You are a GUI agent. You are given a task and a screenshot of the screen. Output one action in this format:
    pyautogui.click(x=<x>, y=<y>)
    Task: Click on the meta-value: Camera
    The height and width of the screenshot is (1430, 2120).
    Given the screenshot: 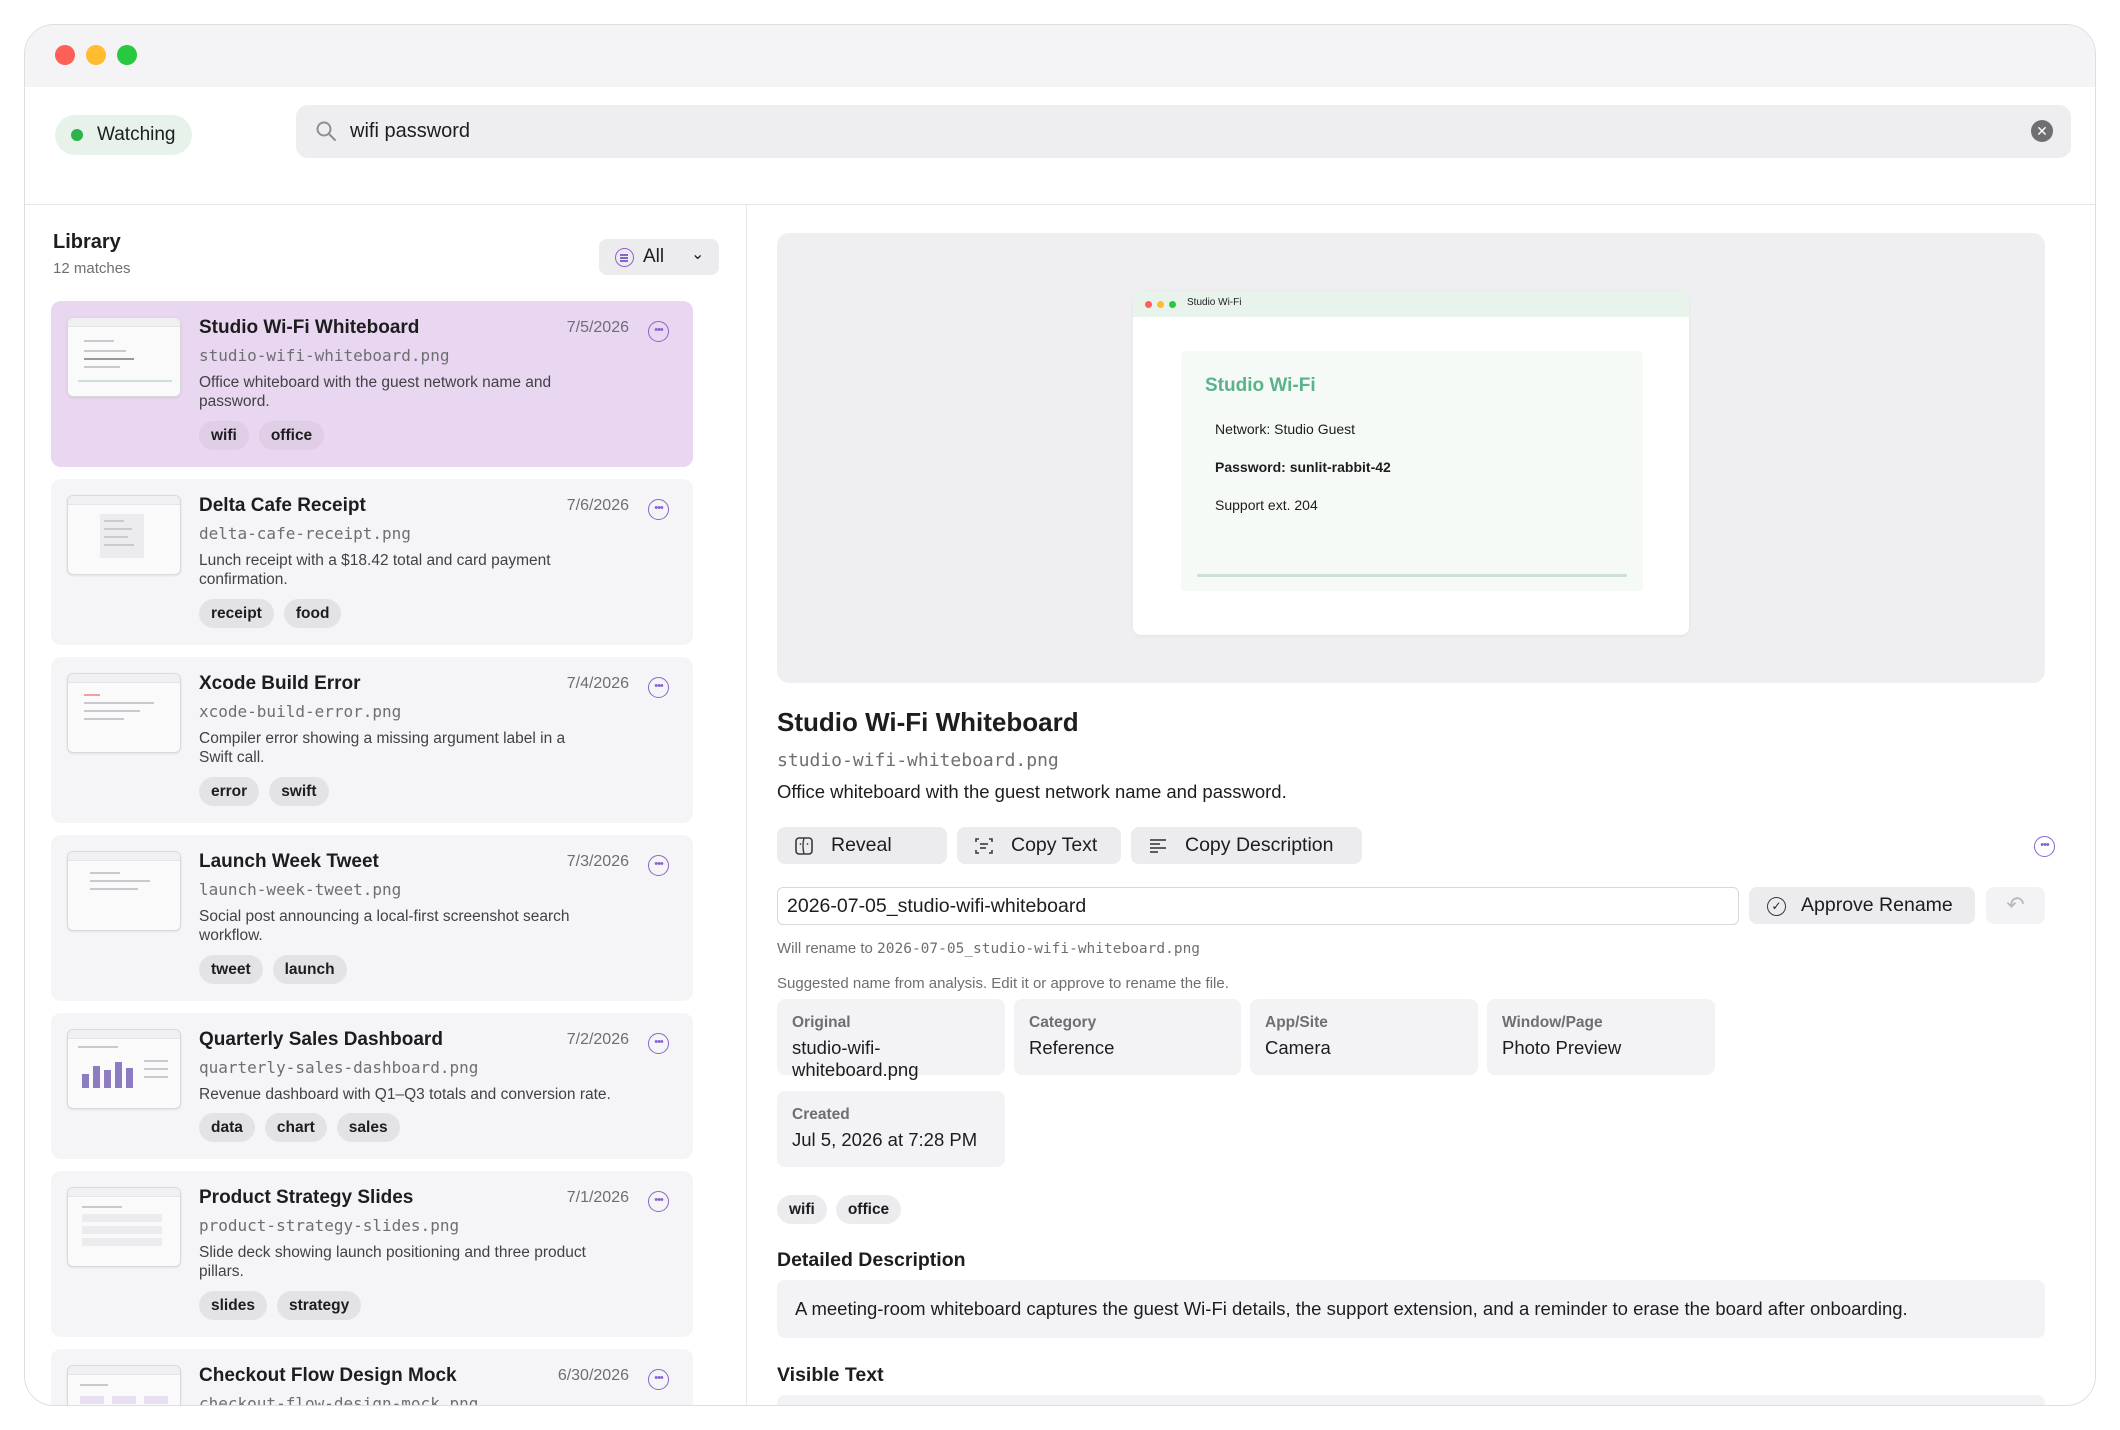 What is the action you would take?
    pyautogui.click(x=1298, y=1047)
    